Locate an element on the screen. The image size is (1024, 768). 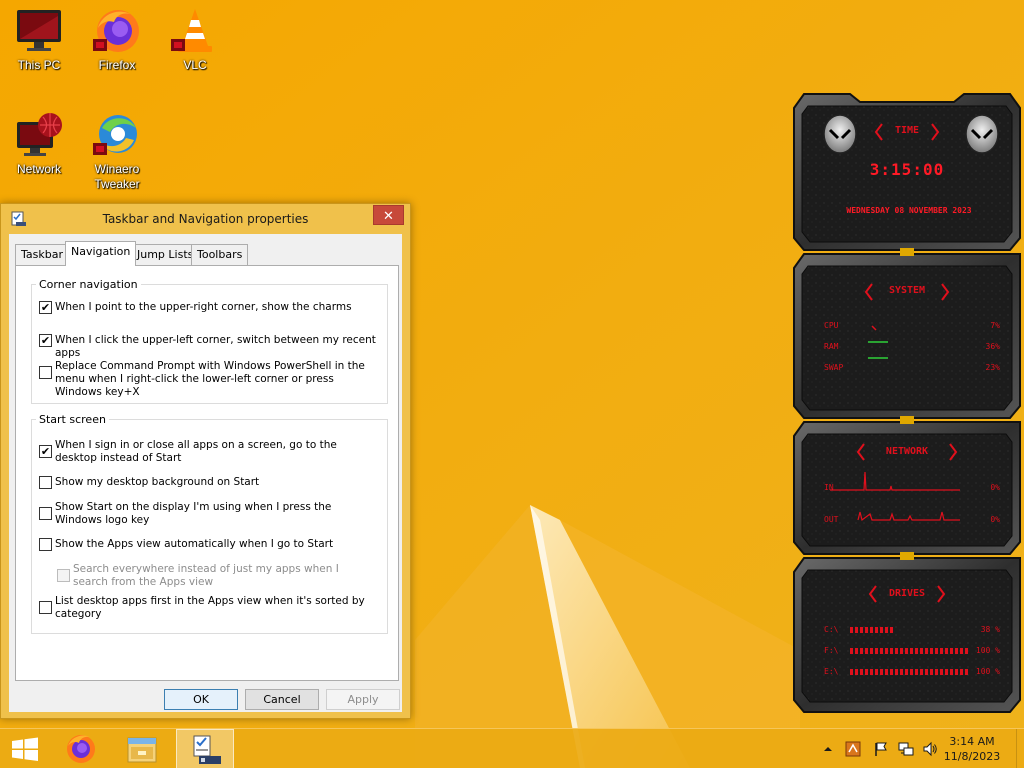
time-header: TIME is located at coordinates (907, 130).